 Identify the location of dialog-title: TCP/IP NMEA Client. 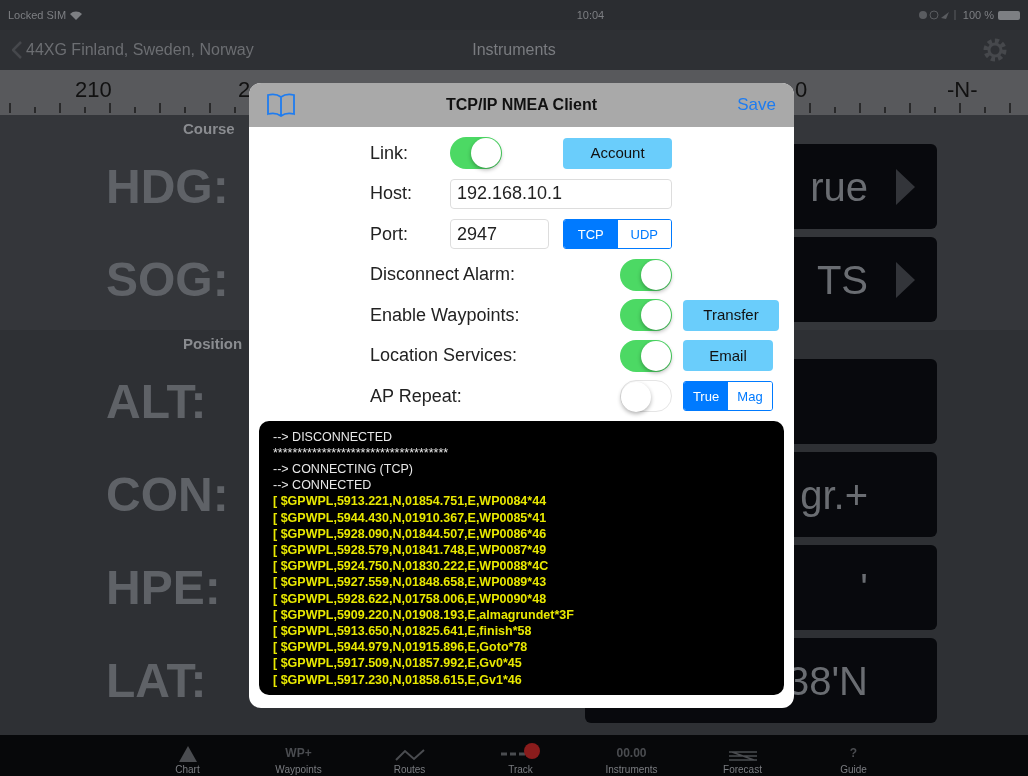
(521, 105).